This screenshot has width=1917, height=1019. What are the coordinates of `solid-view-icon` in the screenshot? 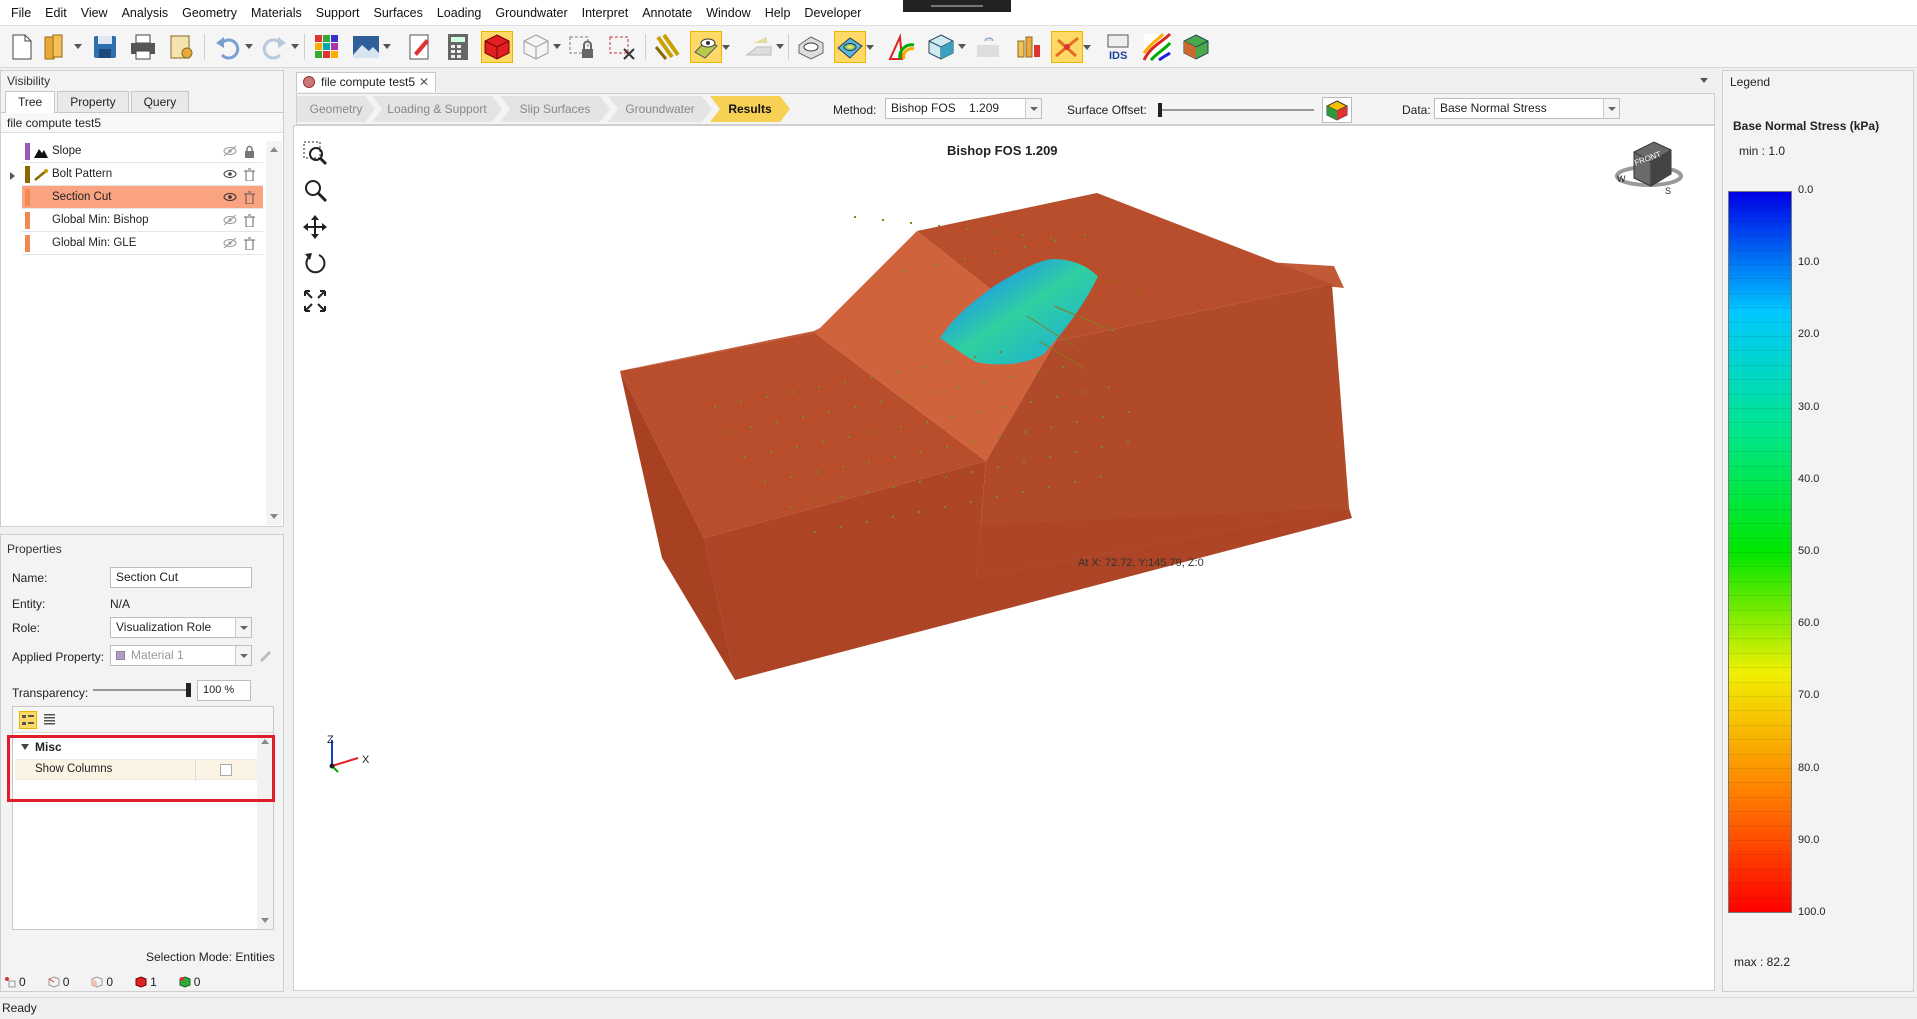 It's located at (497, 47).